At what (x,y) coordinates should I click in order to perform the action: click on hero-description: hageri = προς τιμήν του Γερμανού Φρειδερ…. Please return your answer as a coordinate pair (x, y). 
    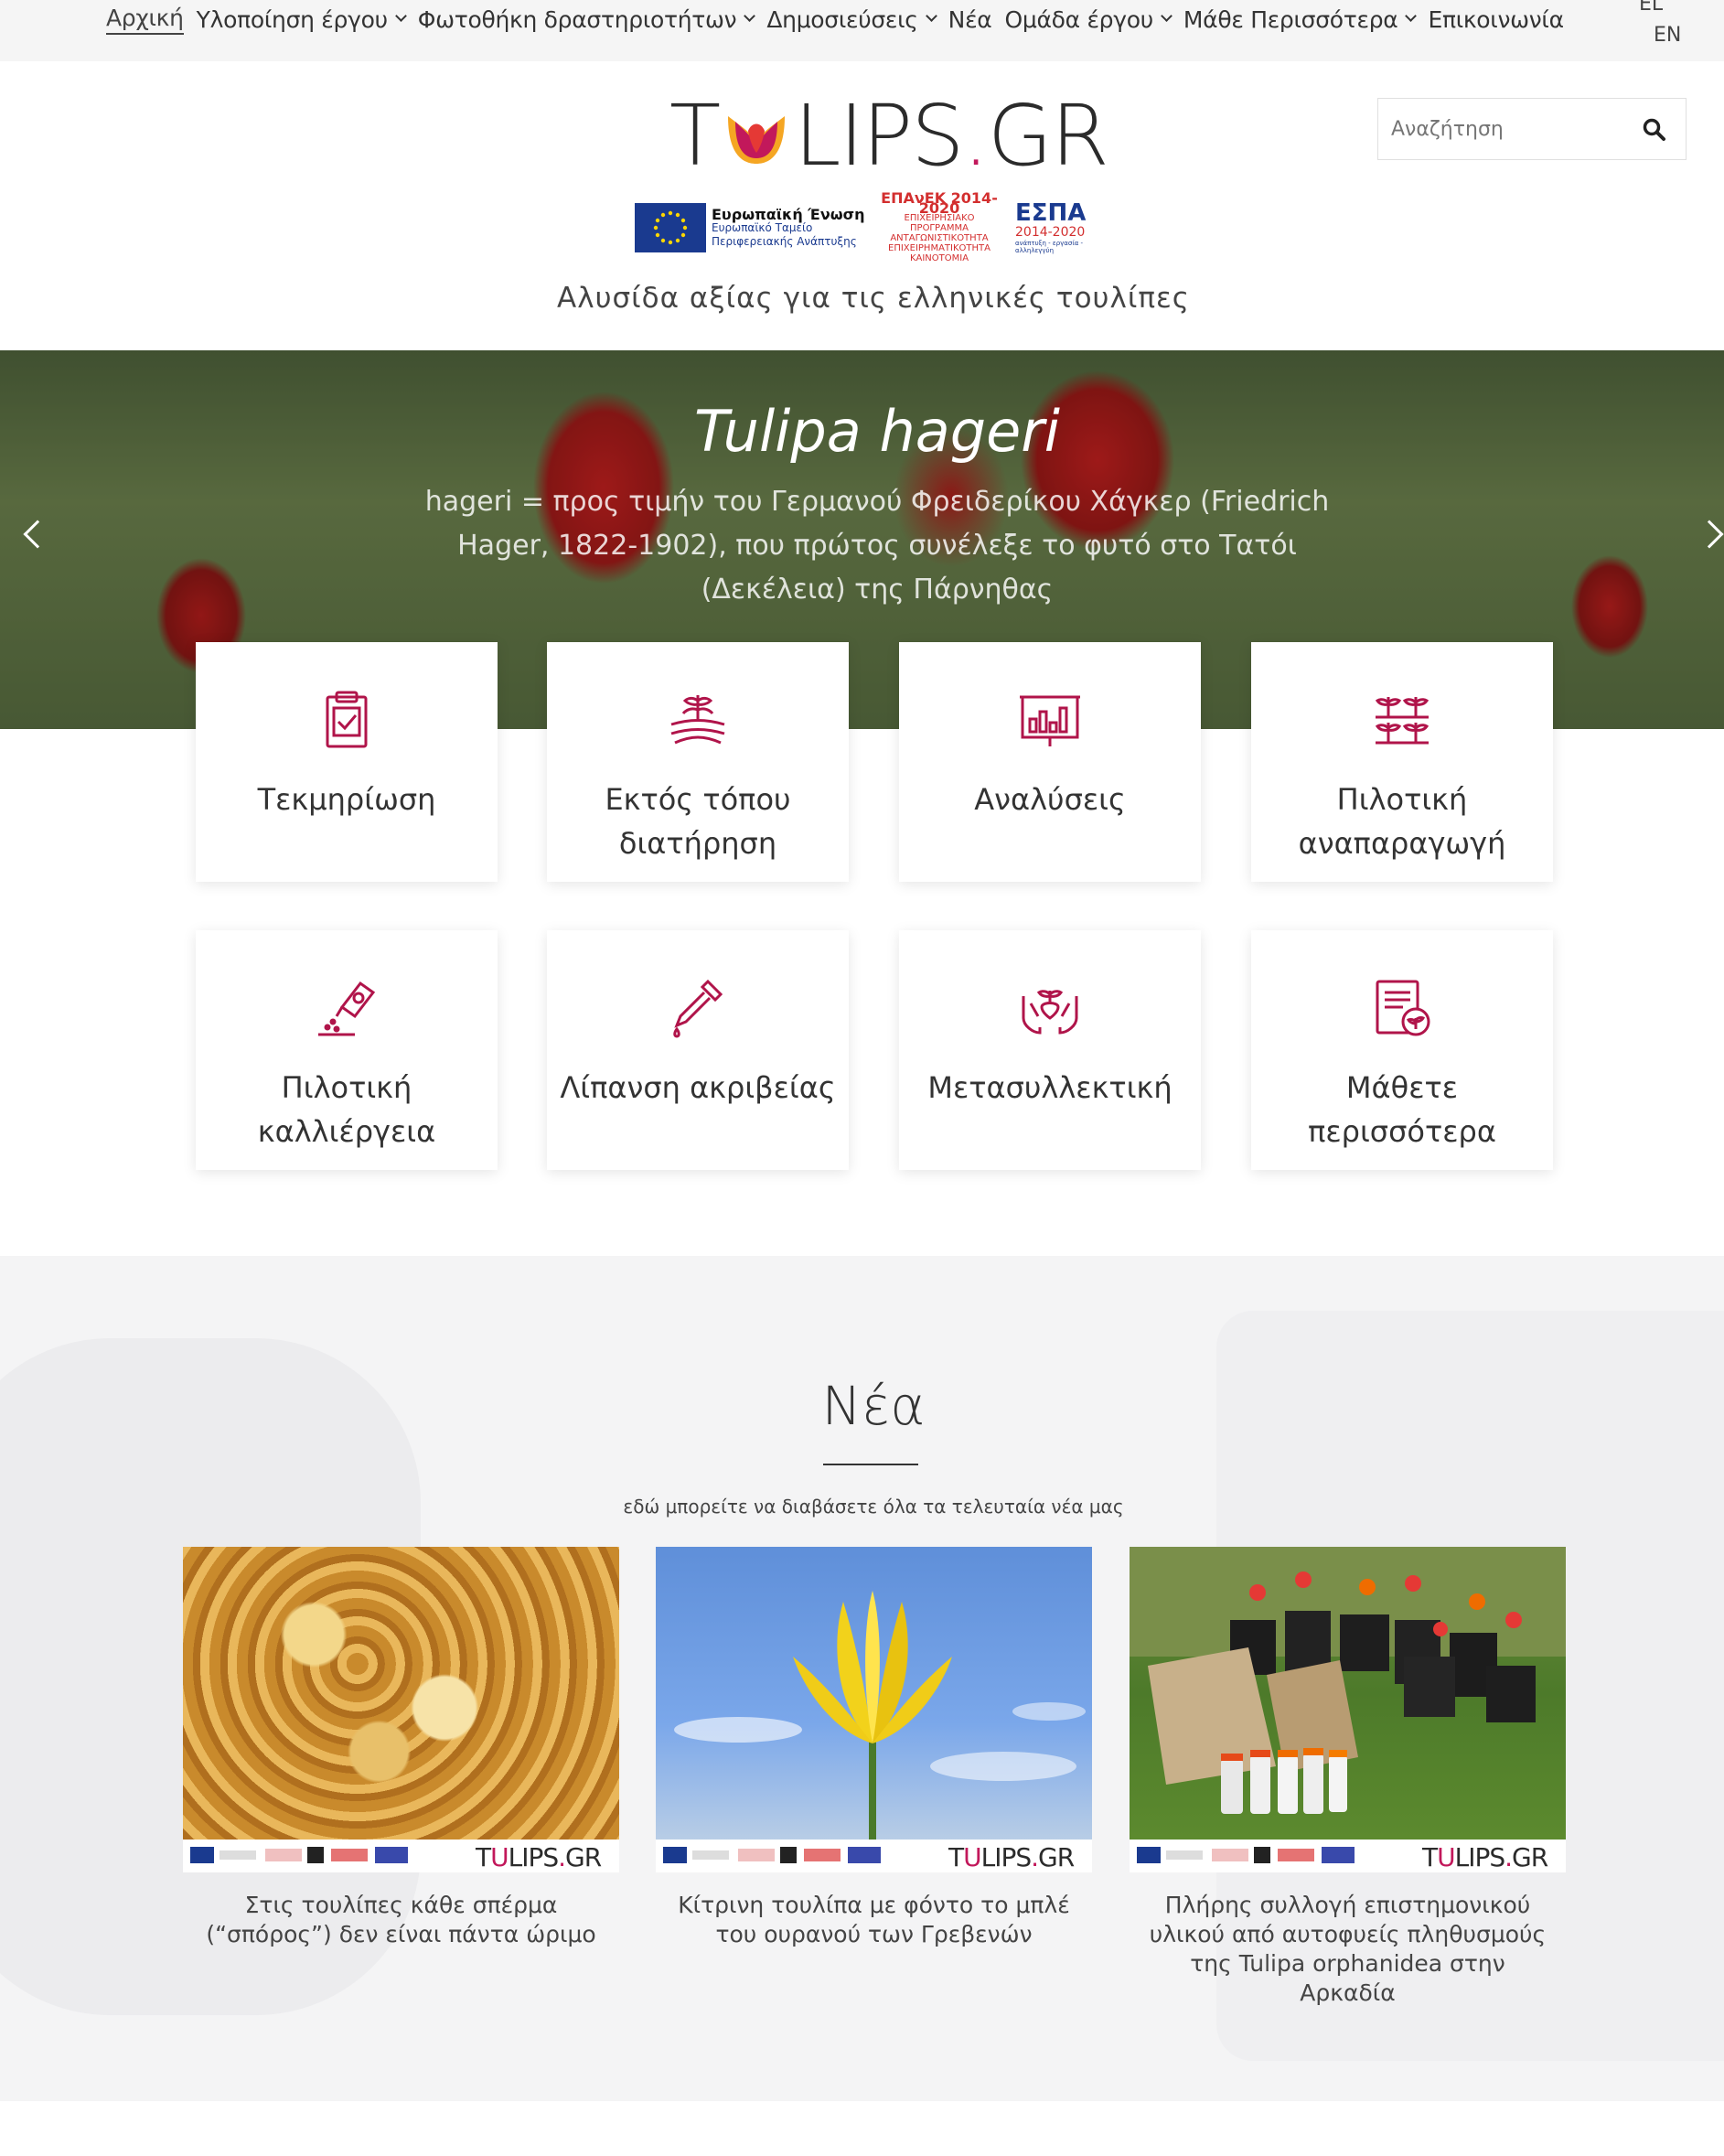
    Looking at the image, I should click on (877, 546).